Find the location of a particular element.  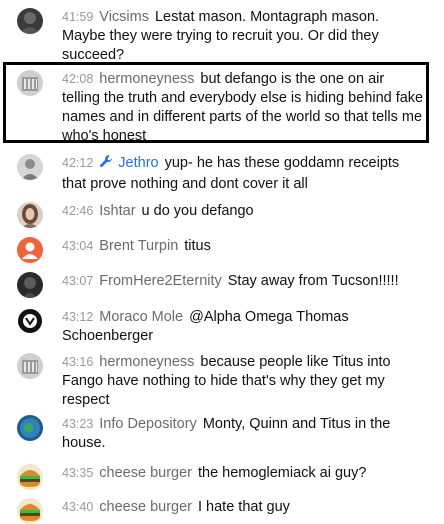

message-author: Brent Turpin is located at coordinates (138, 246).